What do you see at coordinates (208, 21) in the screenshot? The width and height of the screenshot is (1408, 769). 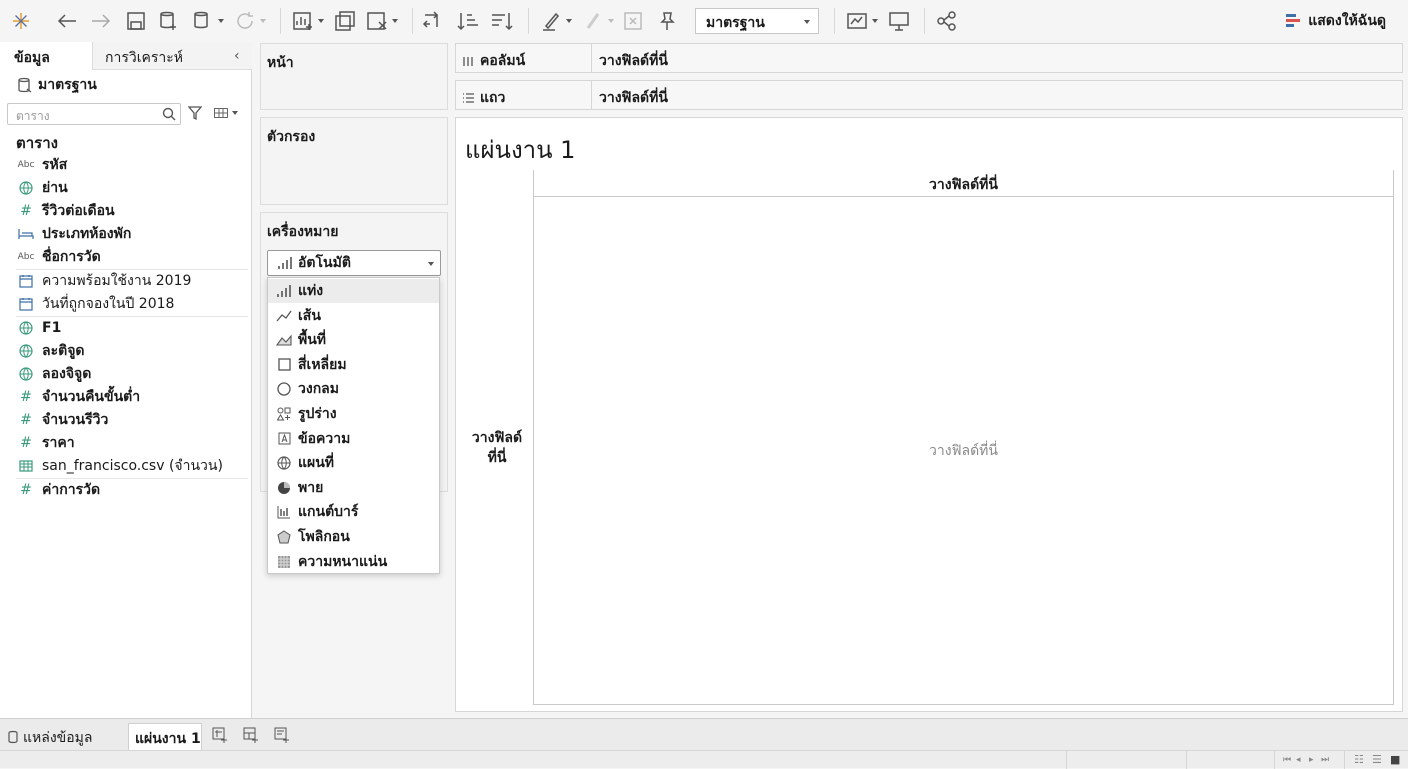 I see `pause-updates-icon` at bounding box center [208, 21].